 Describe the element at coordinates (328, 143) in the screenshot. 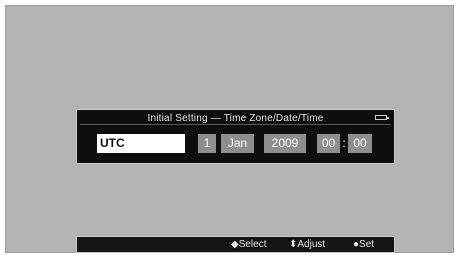

I see `hour-field: 00` at that location.